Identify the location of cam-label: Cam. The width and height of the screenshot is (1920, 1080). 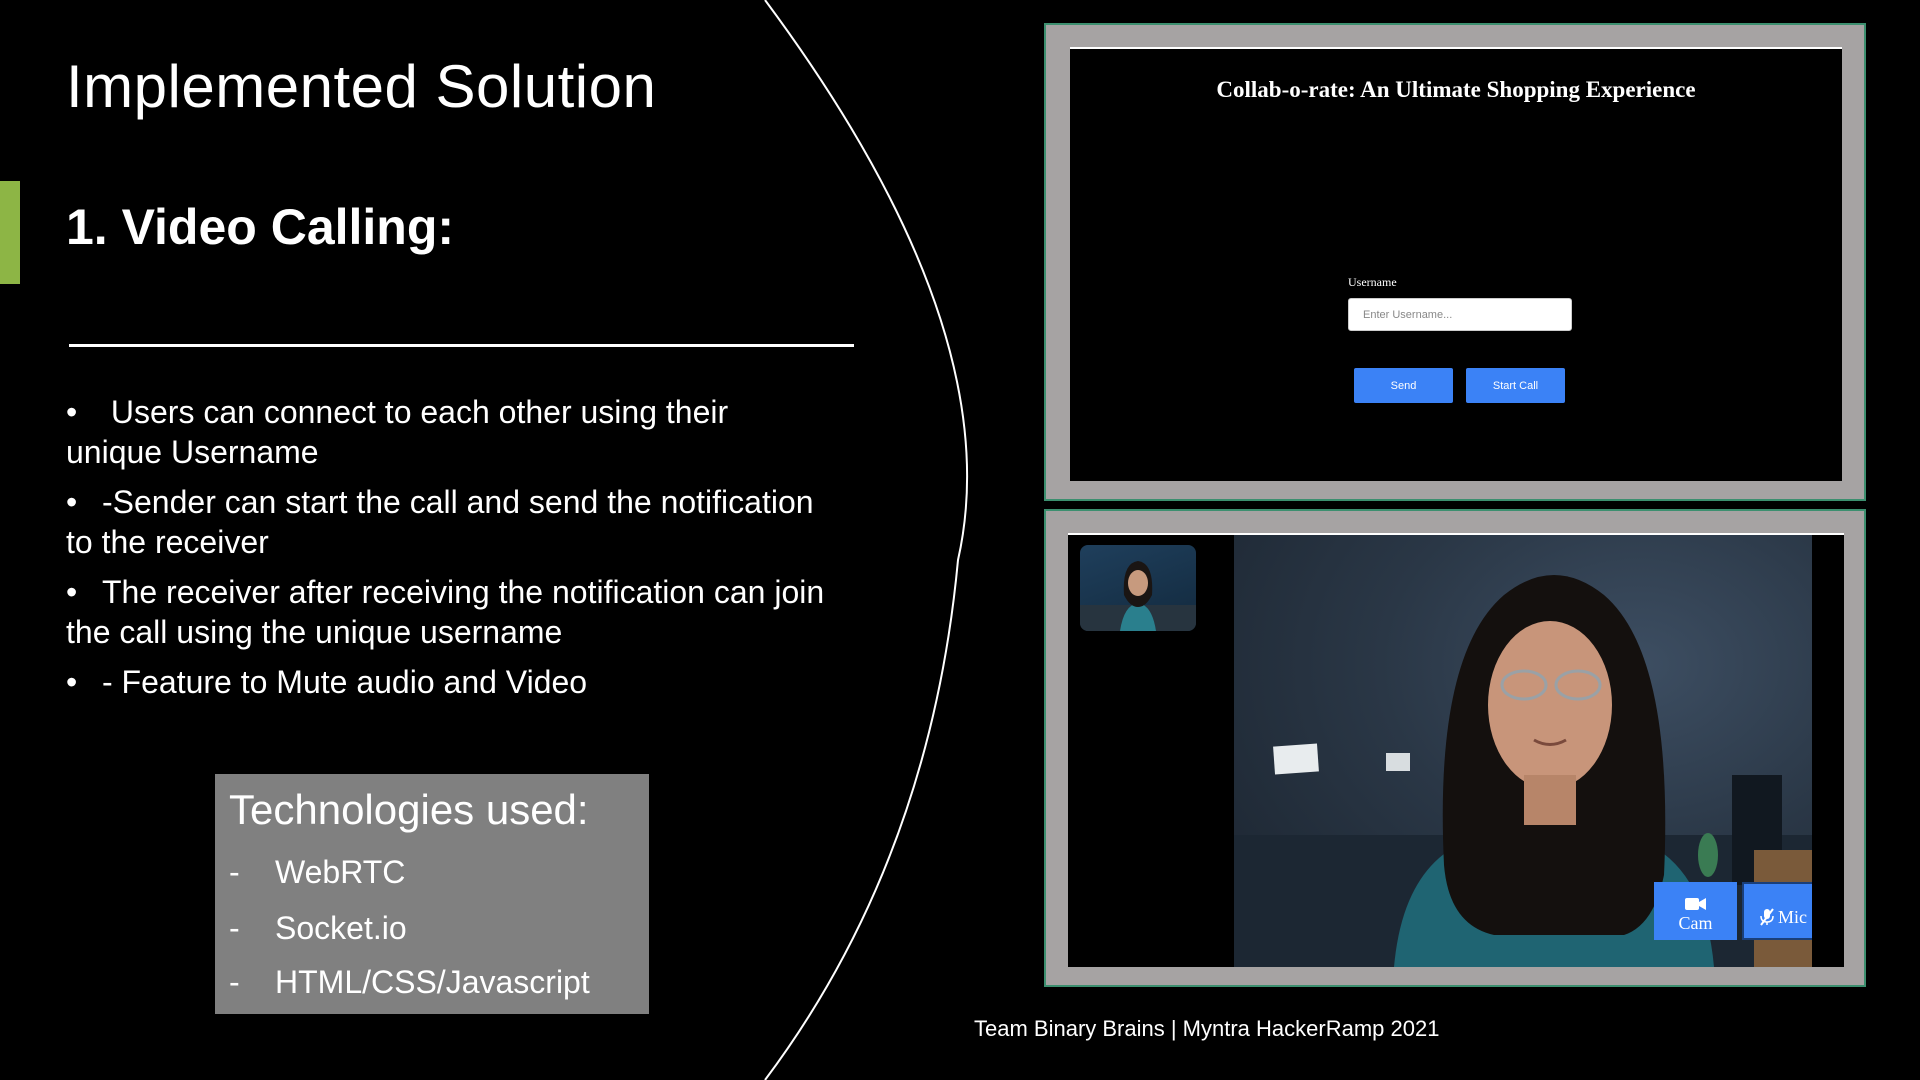
(1695, 922).